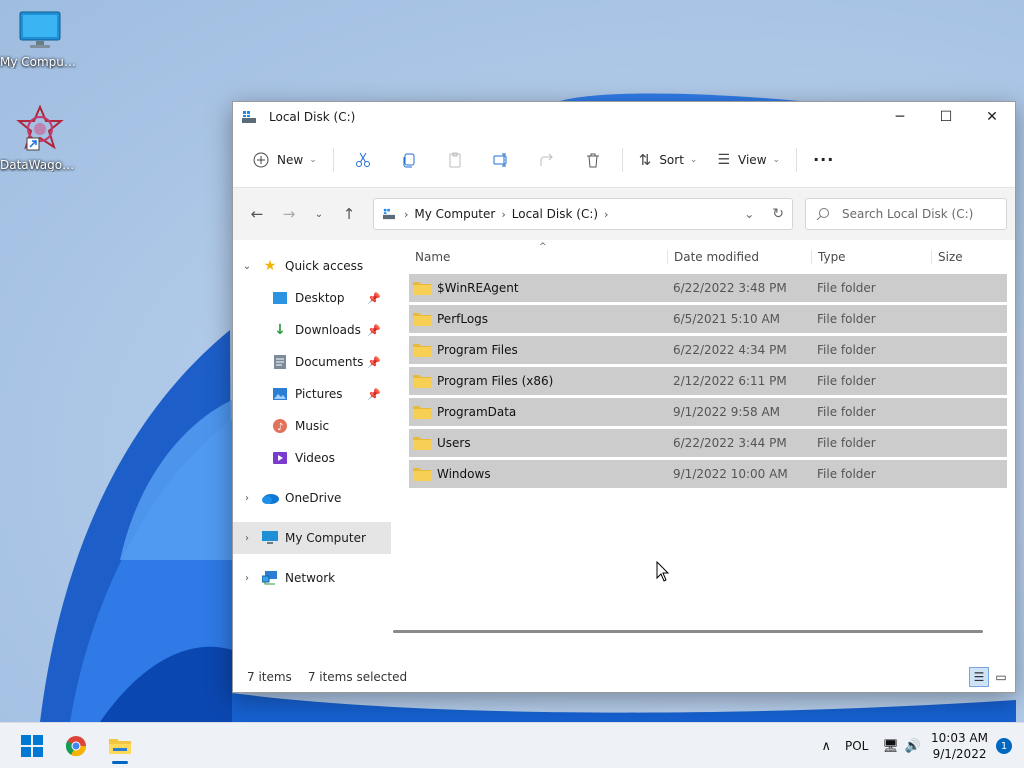 Image resolution: width=1024 pixels, height=768 pixels. What do you see at coordinates (512, 745) in the screenshot?
I see `taskbar: ∧ POL 🖥 🔊 10:03 AM 9/1/2022 1` at bounding box center [512, 745].